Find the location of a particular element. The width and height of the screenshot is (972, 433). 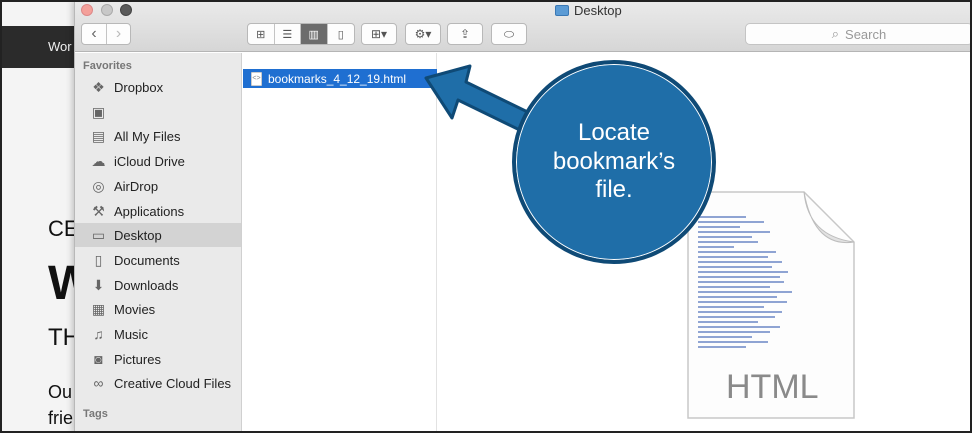

sidebar-item-all-my-files: ▤ All My Files is located at coordinates (158, 136).